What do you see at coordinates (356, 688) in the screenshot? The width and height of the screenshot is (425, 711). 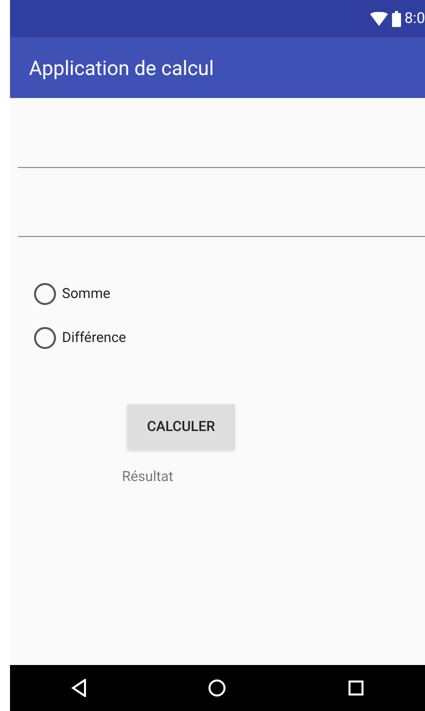 I see `recents-icon` at bounding box center [356, 688].